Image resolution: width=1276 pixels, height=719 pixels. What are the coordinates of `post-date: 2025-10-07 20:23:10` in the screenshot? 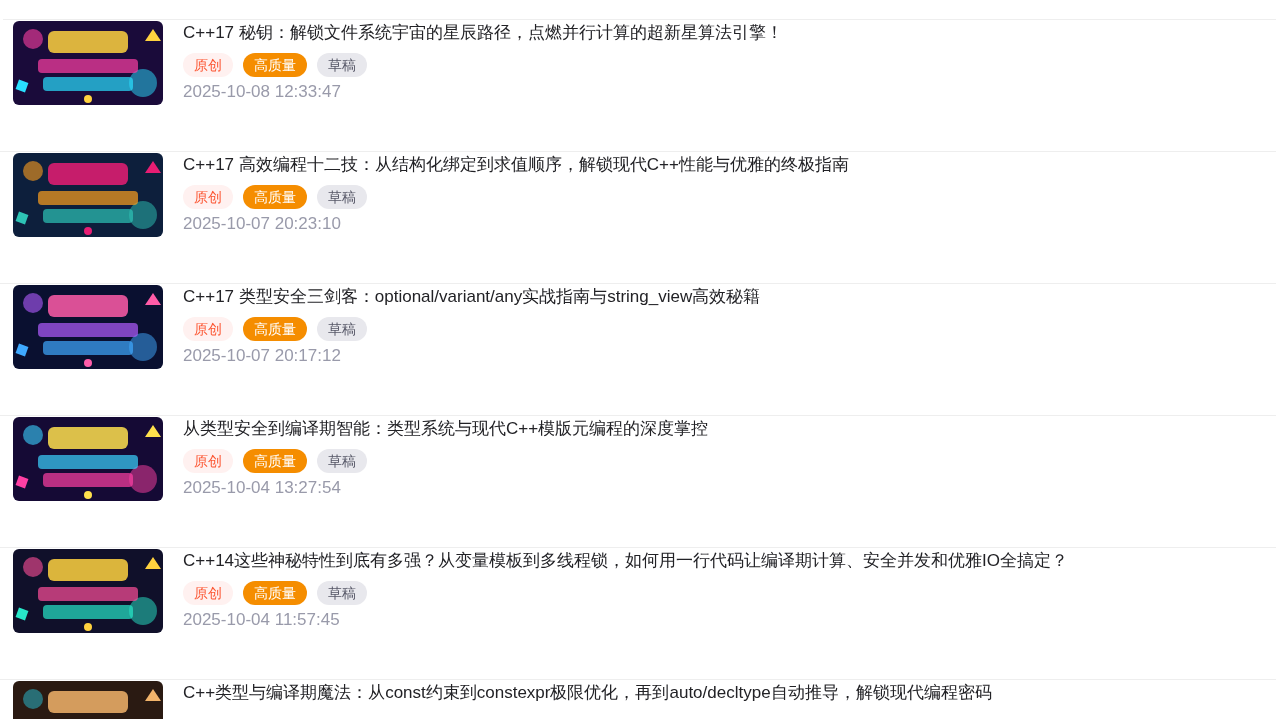 It's located at (262, 224).